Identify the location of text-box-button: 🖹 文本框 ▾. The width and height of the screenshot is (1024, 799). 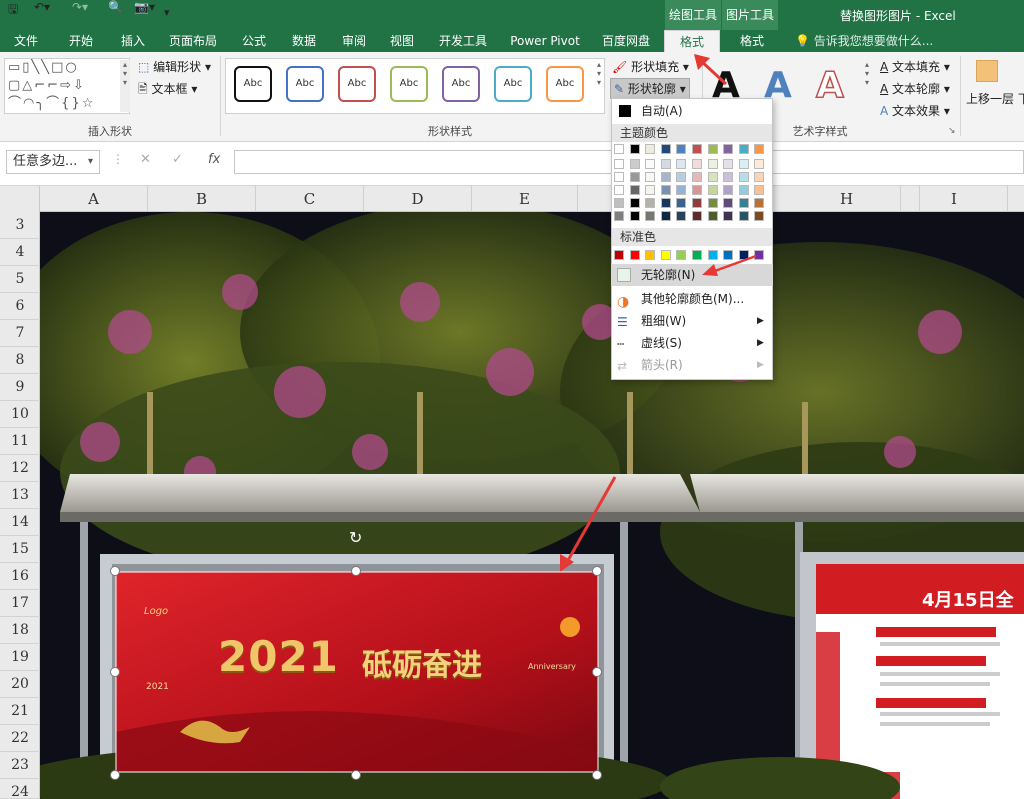
(167, 90).